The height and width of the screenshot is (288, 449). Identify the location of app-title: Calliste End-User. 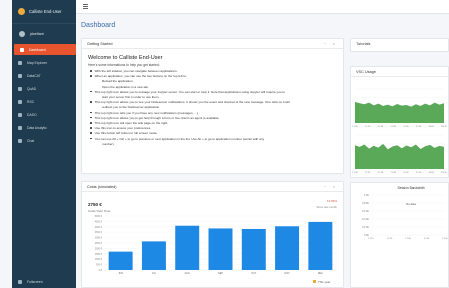
(45, 11).